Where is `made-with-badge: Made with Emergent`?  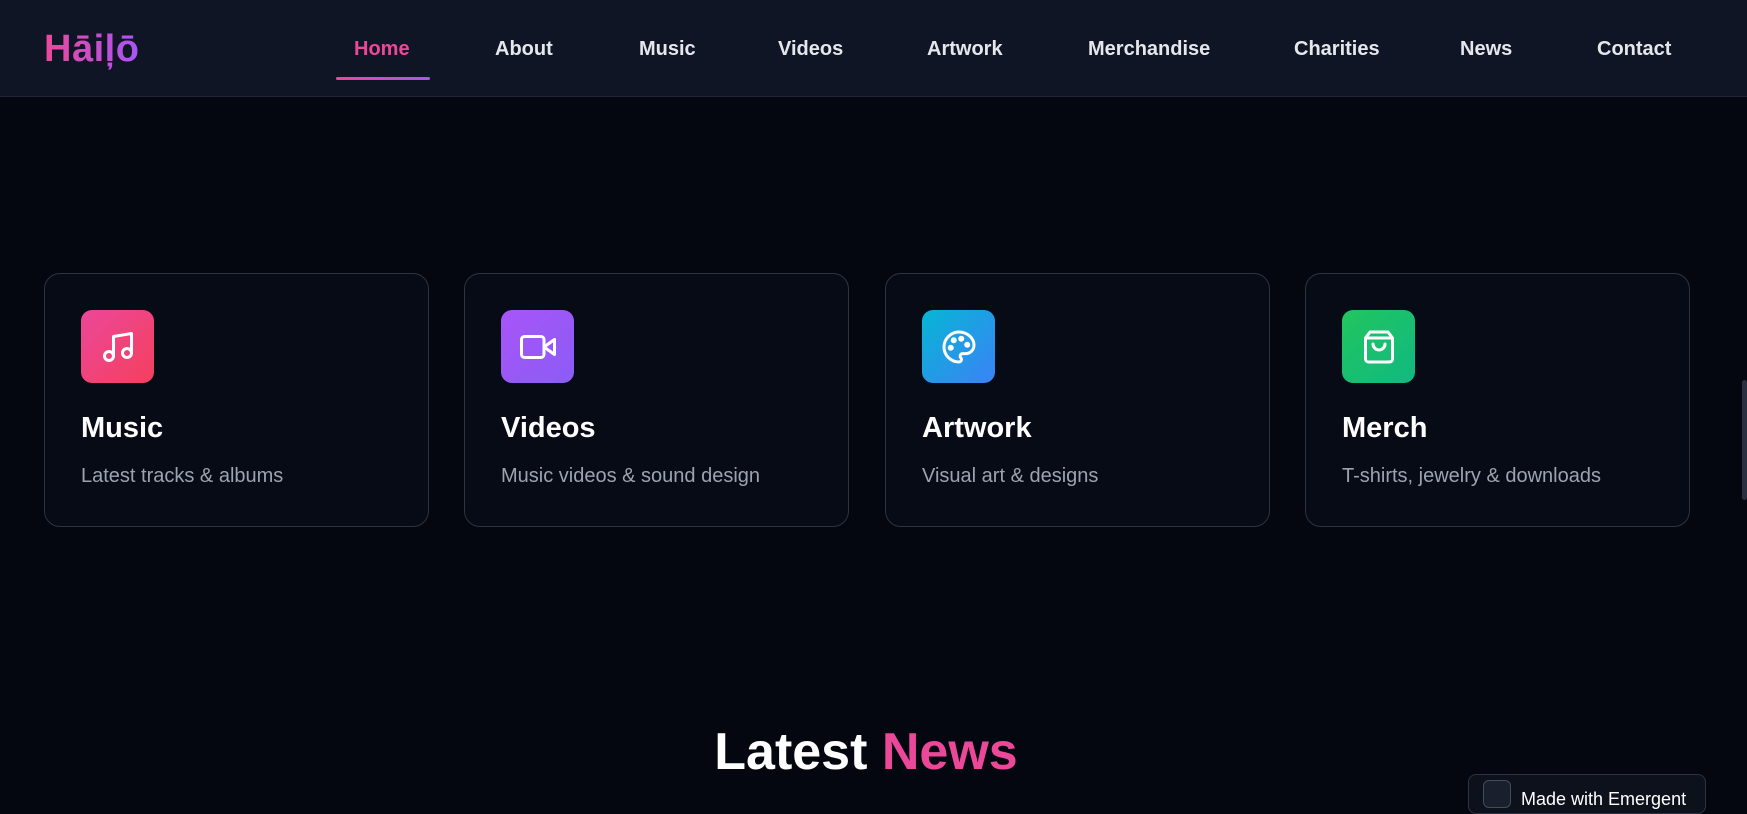 made-with-badge: Made with Emergent is located at coordinates (1587, 794).